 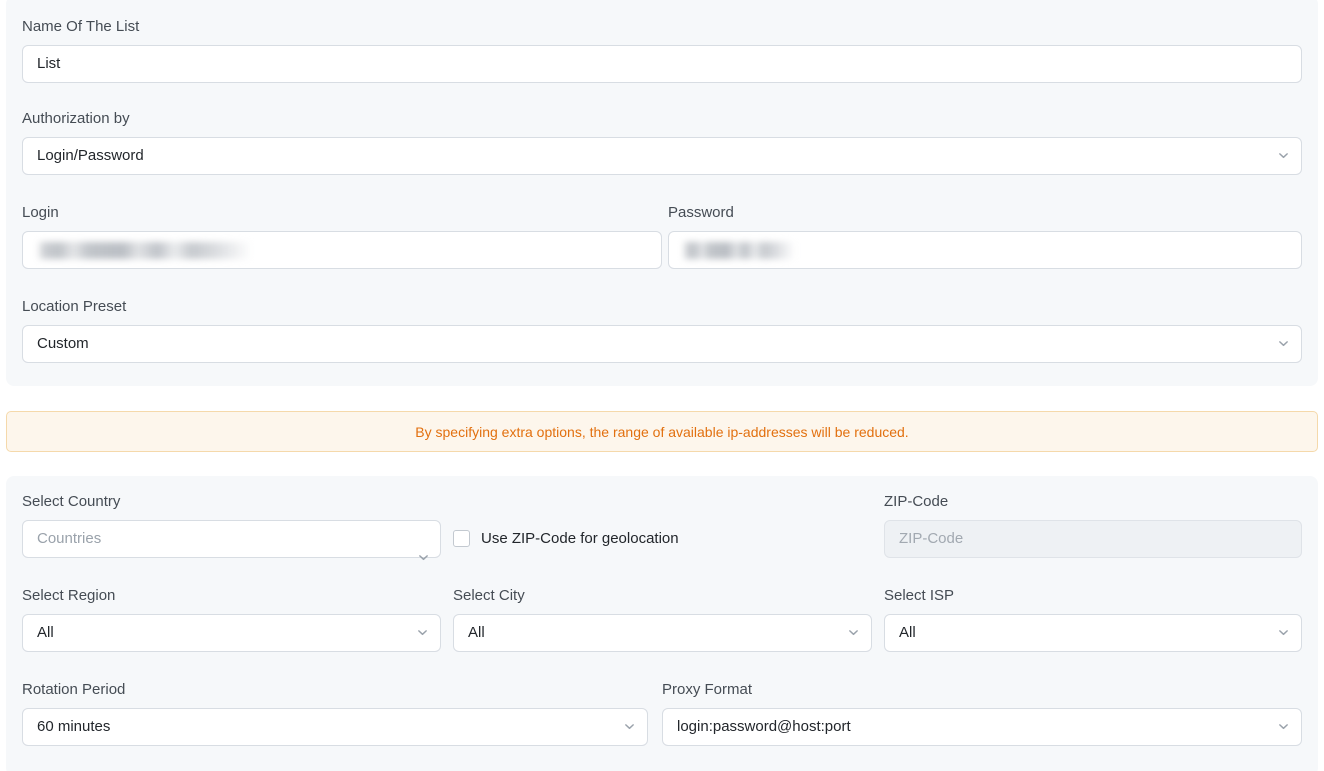 I want to click on zip-code-input: ZIP-Code, so click(x=1093, y=539).